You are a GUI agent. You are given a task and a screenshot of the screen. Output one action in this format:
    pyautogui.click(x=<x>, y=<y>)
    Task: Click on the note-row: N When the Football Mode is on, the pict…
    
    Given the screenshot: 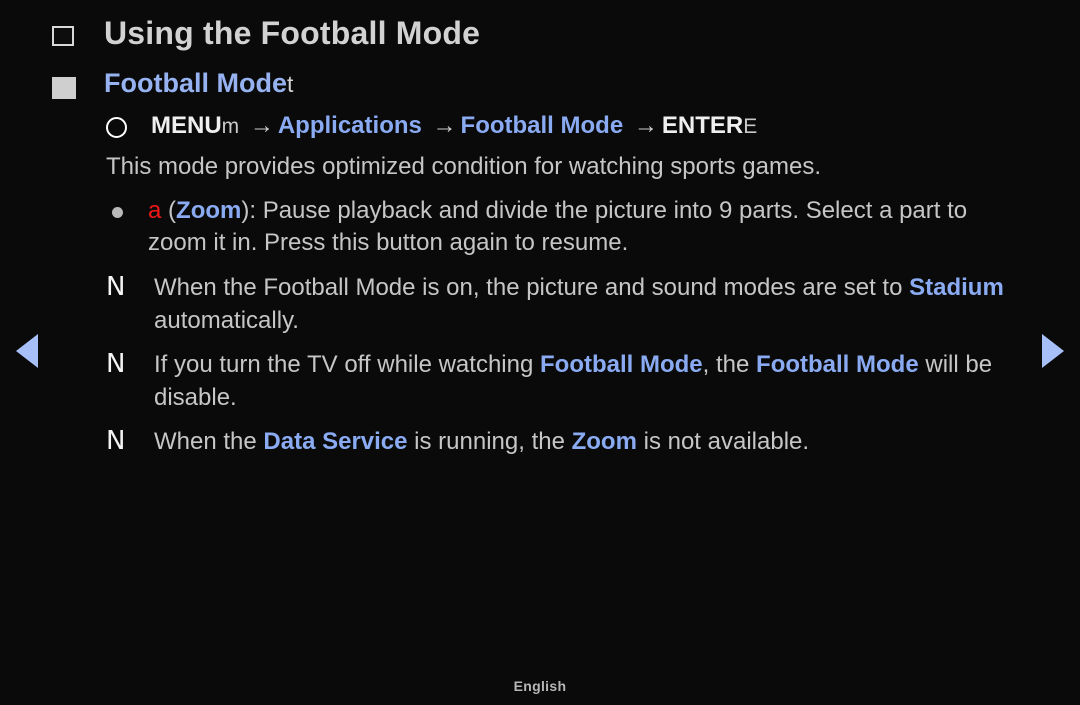 What is the action you would take?
    pyautogui.click(x=540, y=298)
    